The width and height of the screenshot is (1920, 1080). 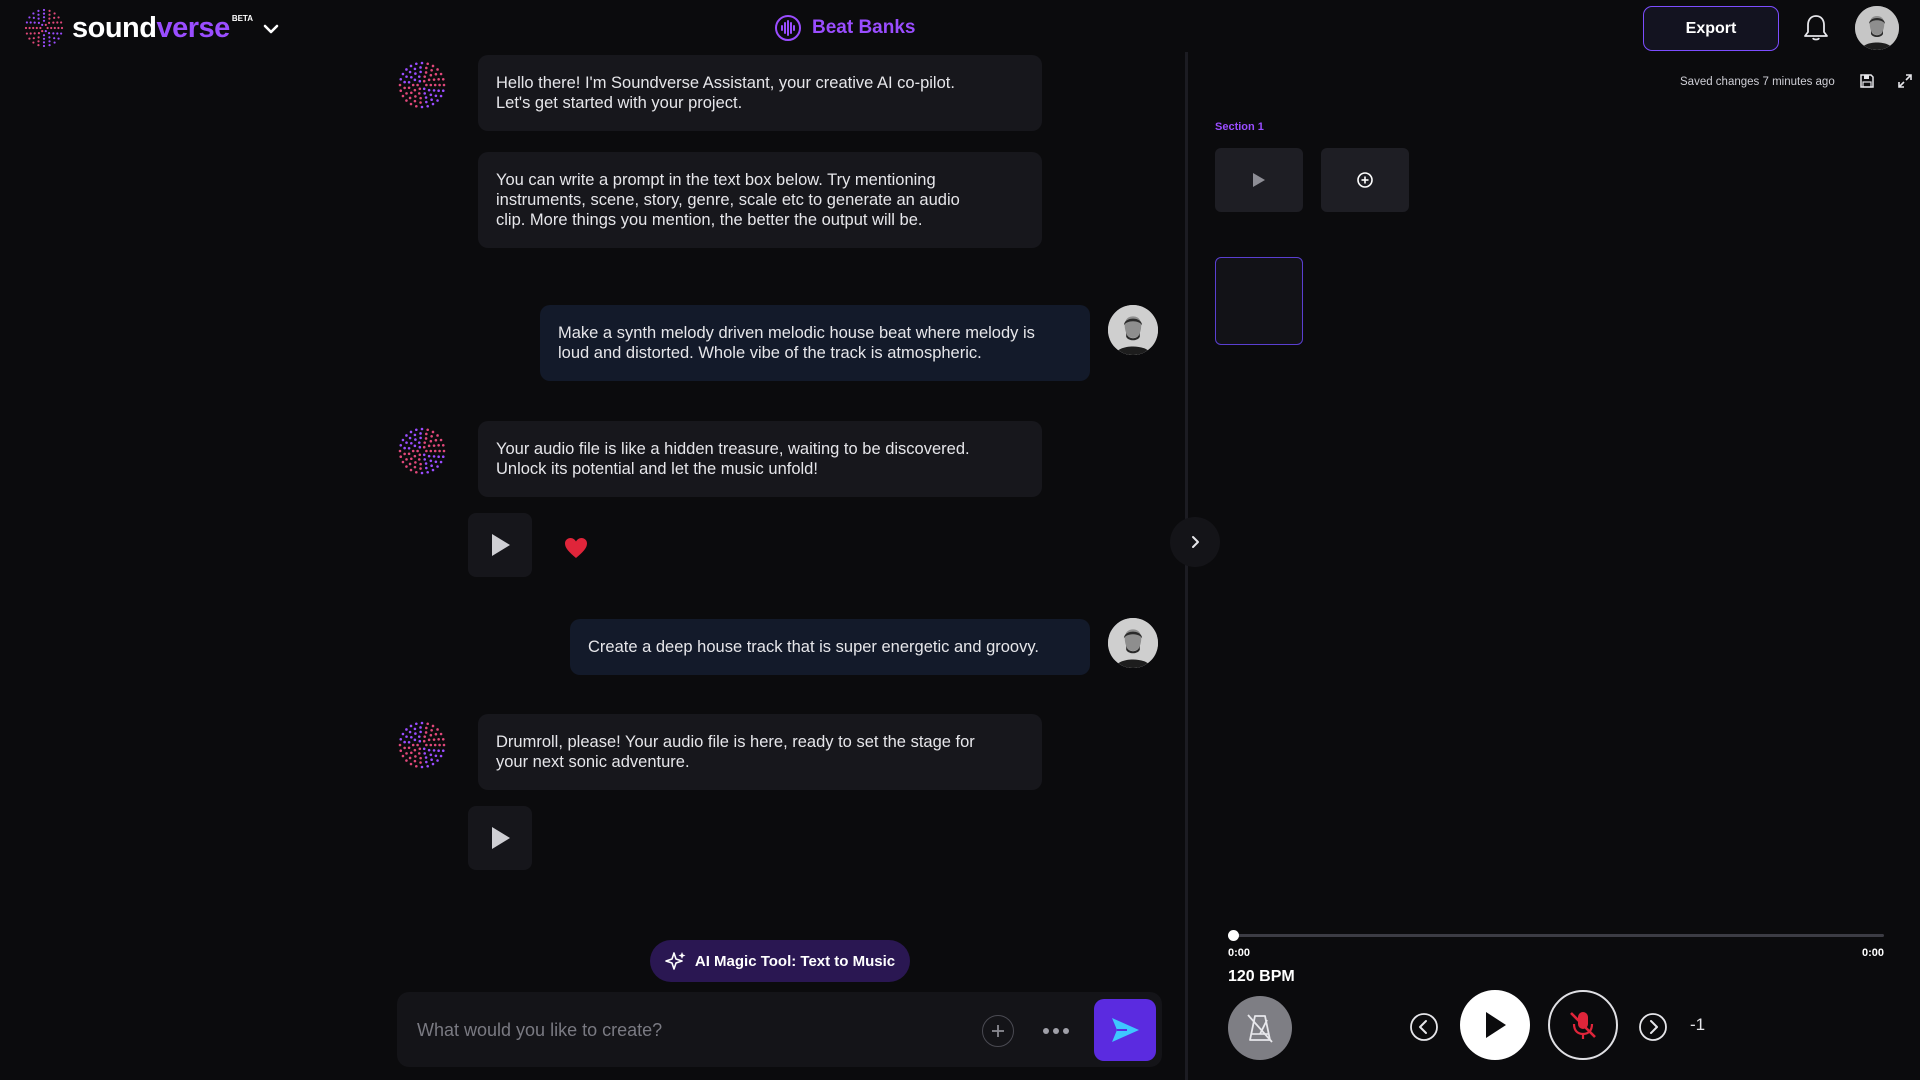 I want to click on playback-progress-handle, so click(x=1233, y=935).